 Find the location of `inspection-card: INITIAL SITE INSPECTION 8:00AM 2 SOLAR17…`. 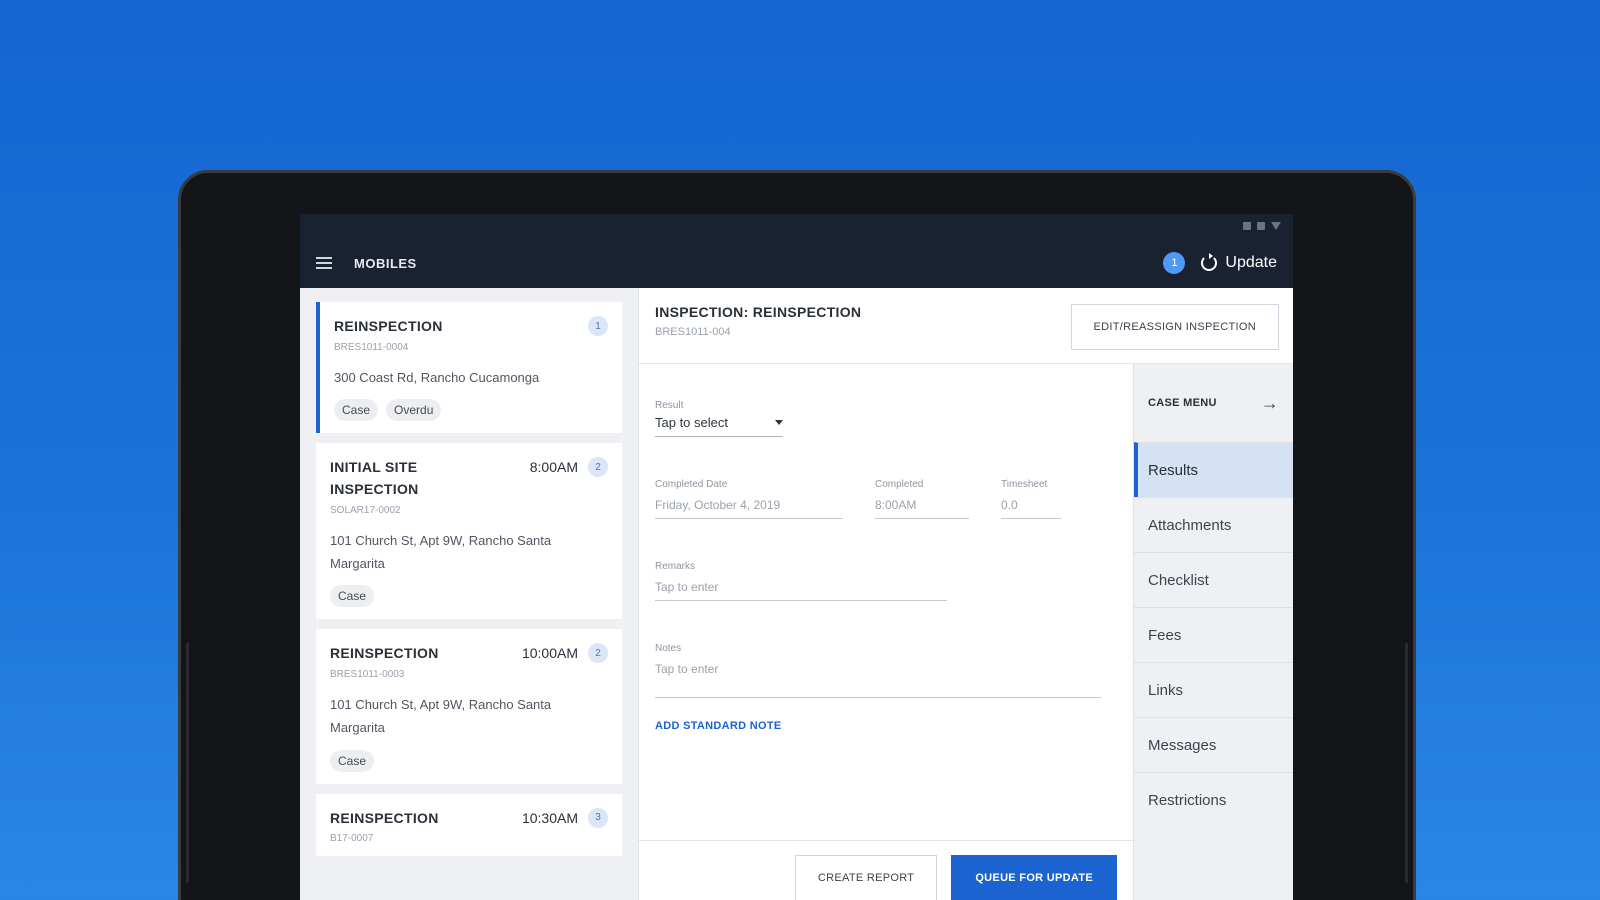

inspection-card: INITIAL SITE INSPECTION 8:00AM 2 SOLAR17… is located at coordinates (469, 531).